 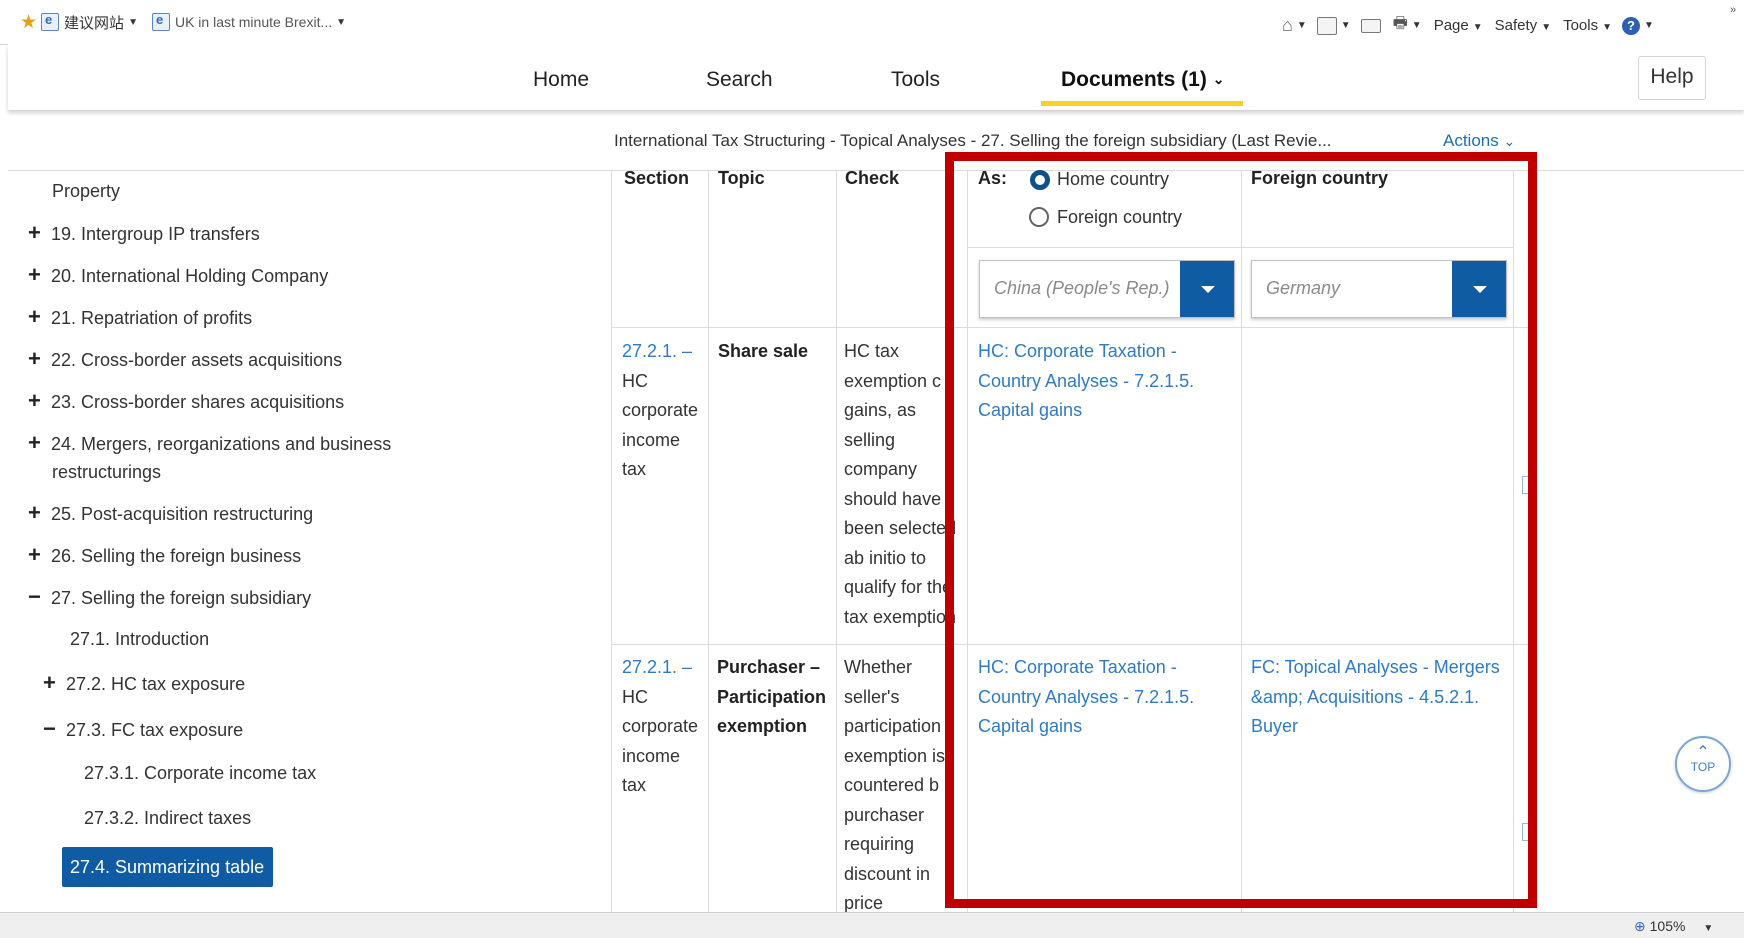 I want to click on tree-item-27: − 27. Selling the foreign subsidiary, so click(x=170, y=597).